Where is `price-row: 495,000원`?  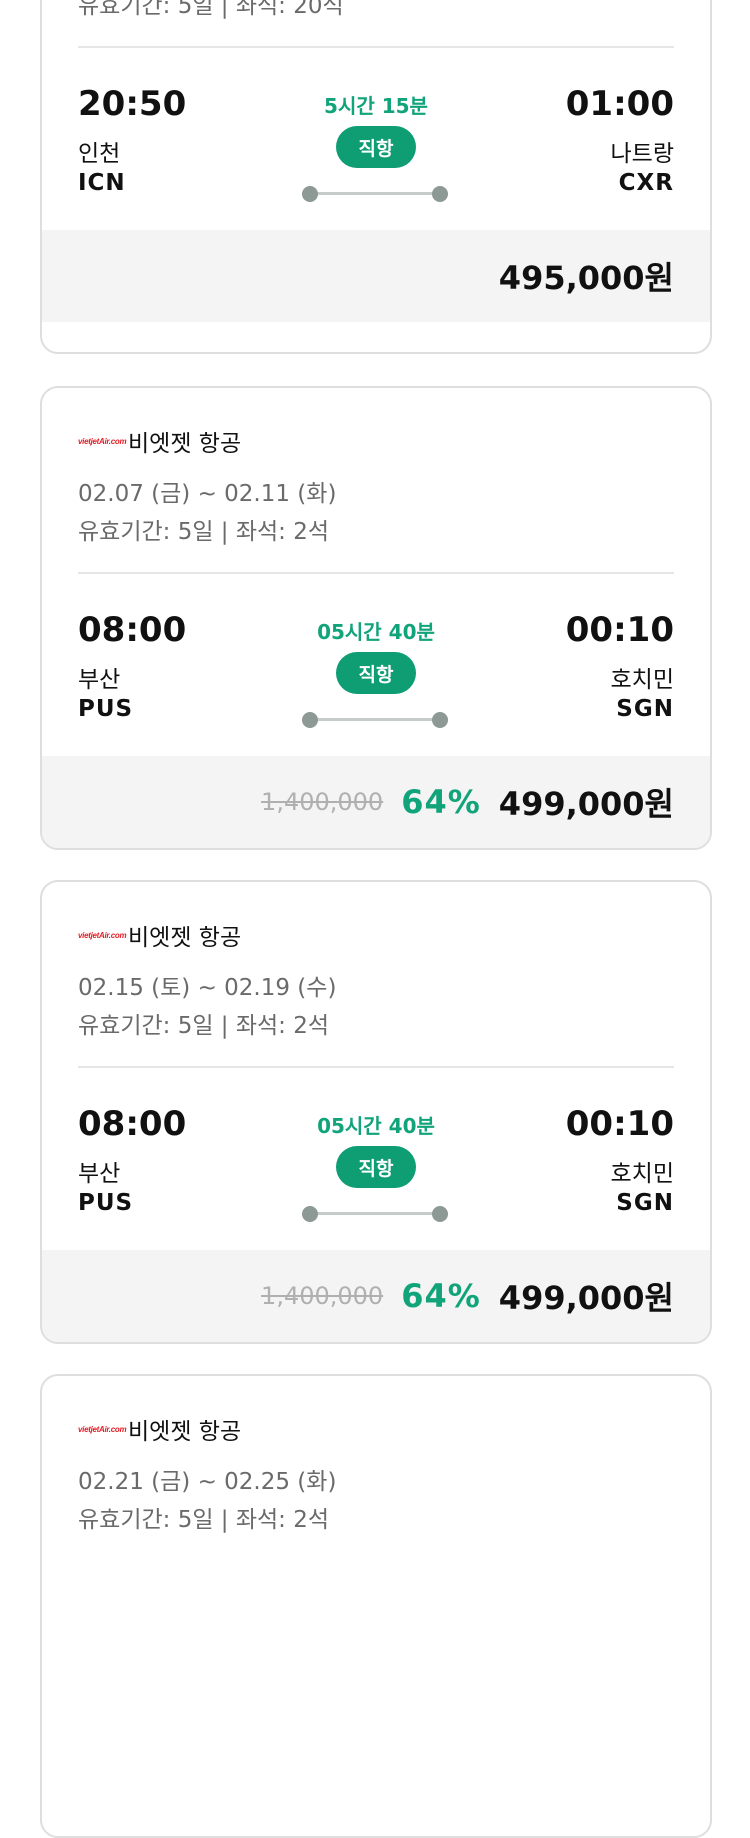 price-row: 495,000원 is located at coordinates (568, 276).